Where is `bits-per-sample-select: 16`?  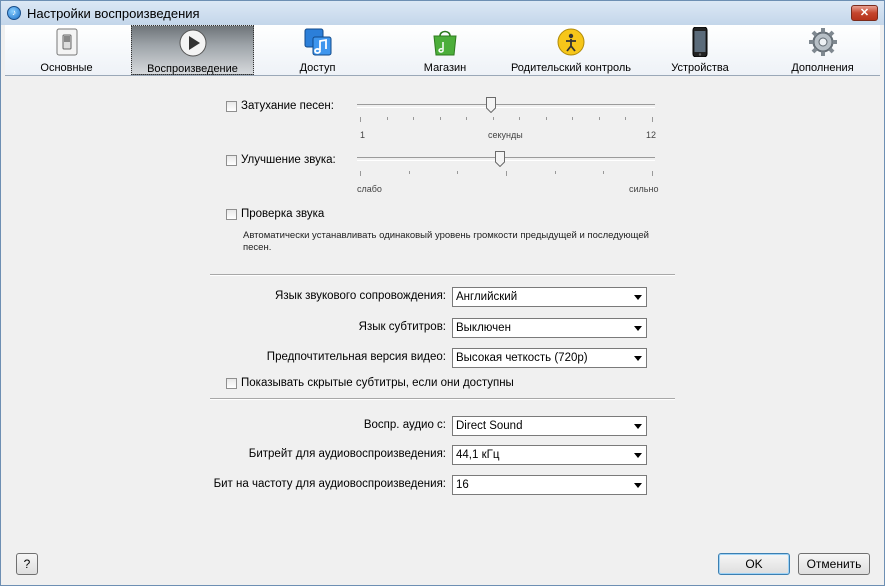
bits-per-sample-select: 16 is located at coordinates (549, 485).